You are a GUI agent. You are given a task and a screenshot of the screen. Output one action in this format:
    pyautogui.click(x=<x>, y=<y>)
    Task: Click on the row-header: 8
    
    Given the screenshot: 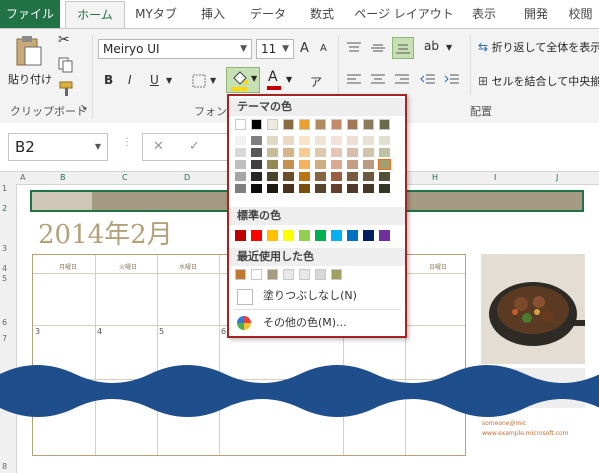 What is the action you would take?
    pyautogui.click(x=4, y=466)
    